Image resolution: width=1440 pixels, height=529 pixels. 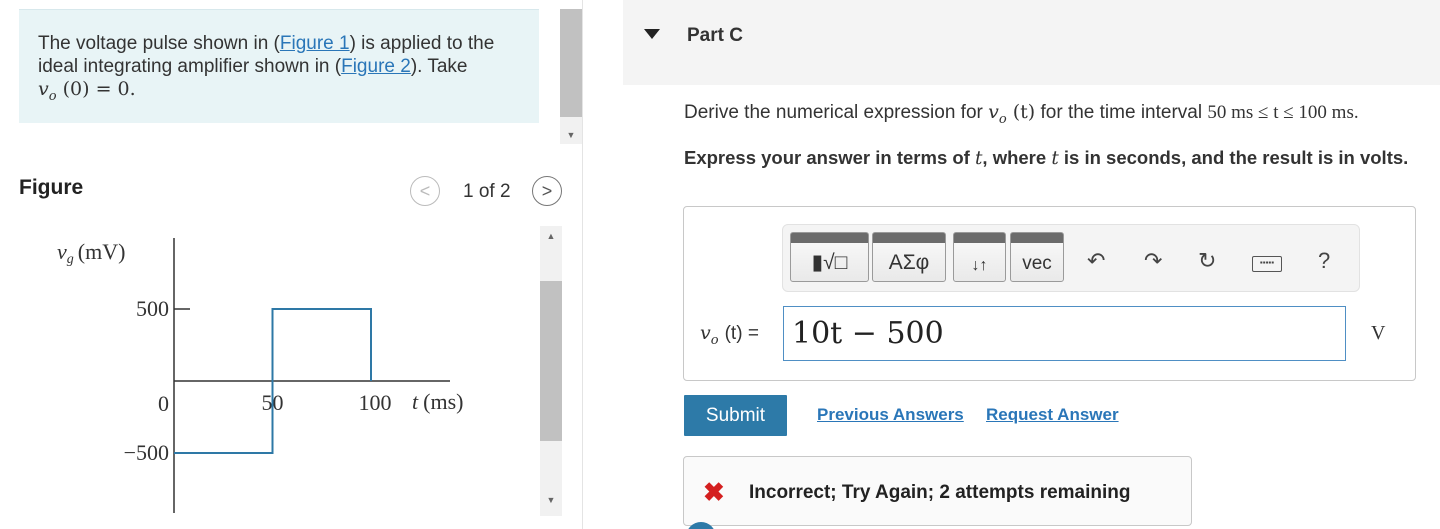 What do you see at coordinates (652, 34) in the screenshot?
I see `collapse-triangle-icon` at bounding box center [652, 34].